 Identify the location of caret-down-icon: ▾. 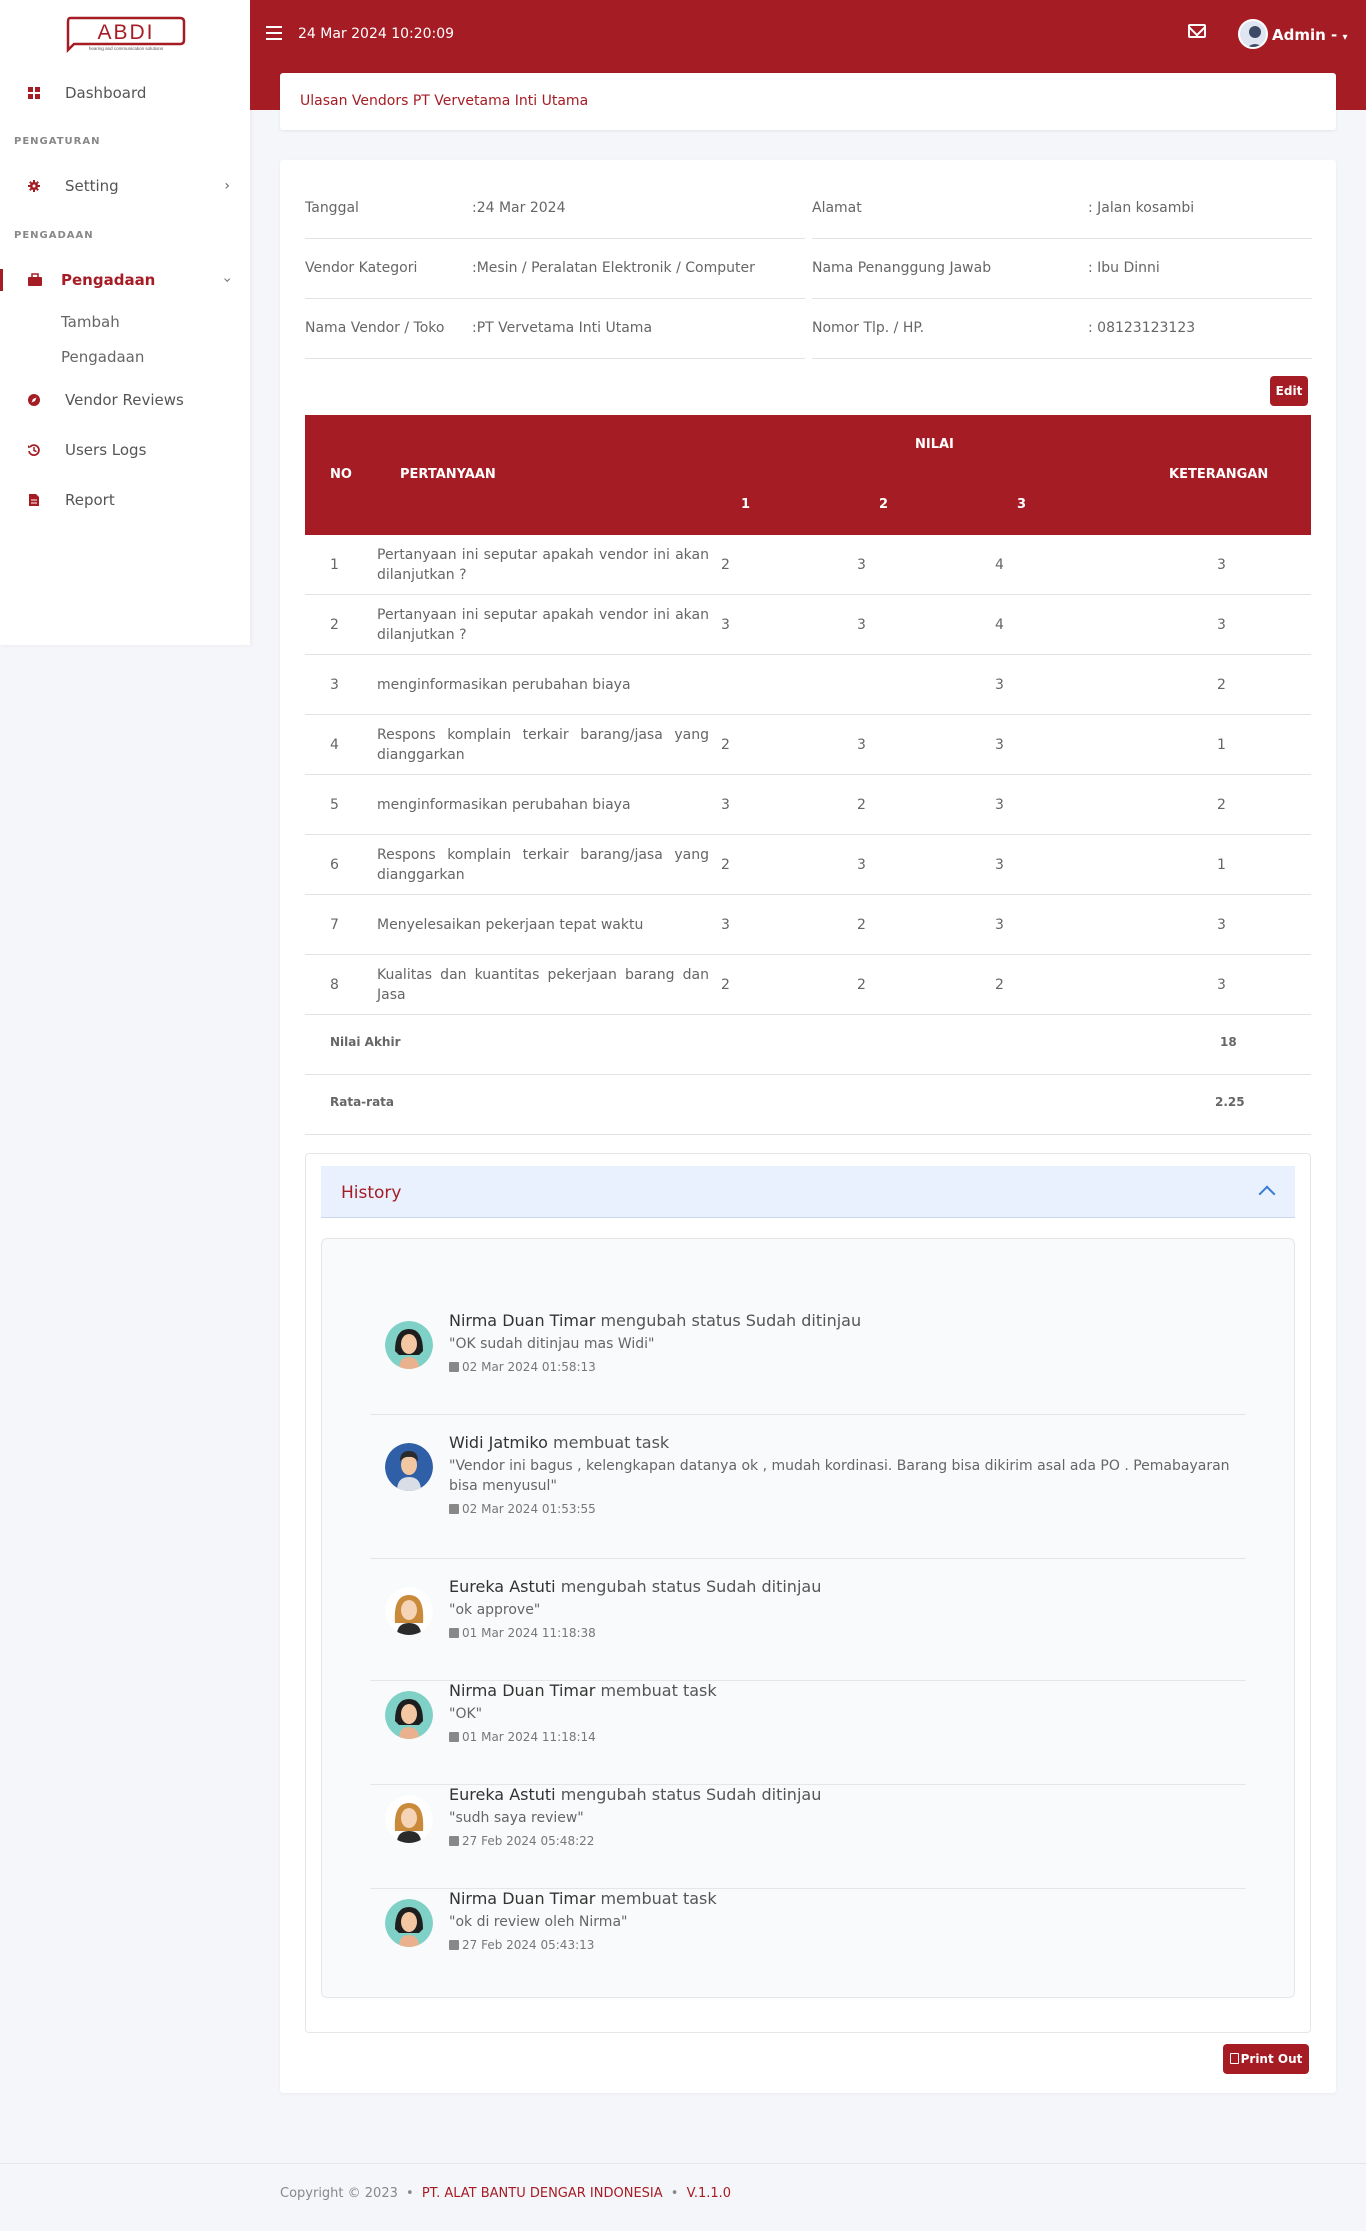
(1345, 37).